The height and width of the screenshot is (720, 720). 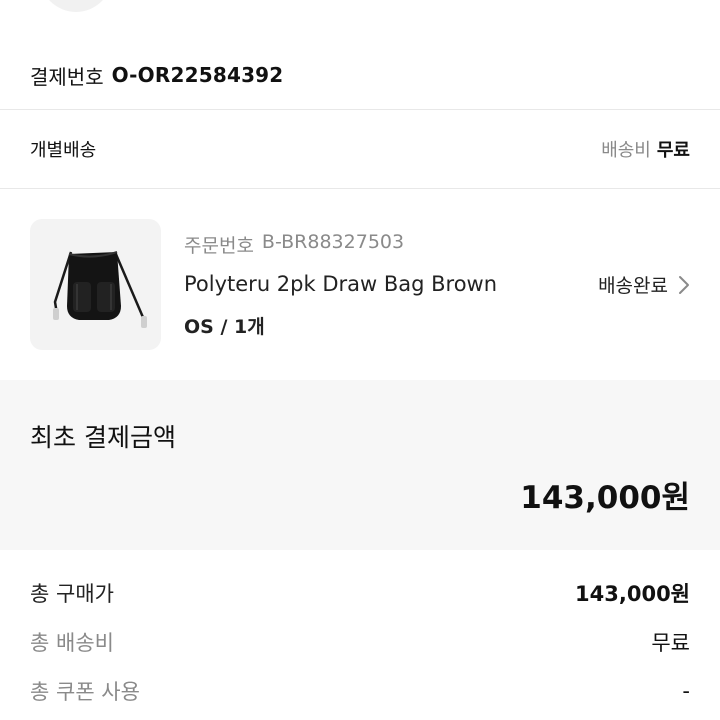 What do you see at coordinates (605, 498) in the screenshot?
I see `initial-payment-amount: 143,000원` at bounding box center [605, 498].